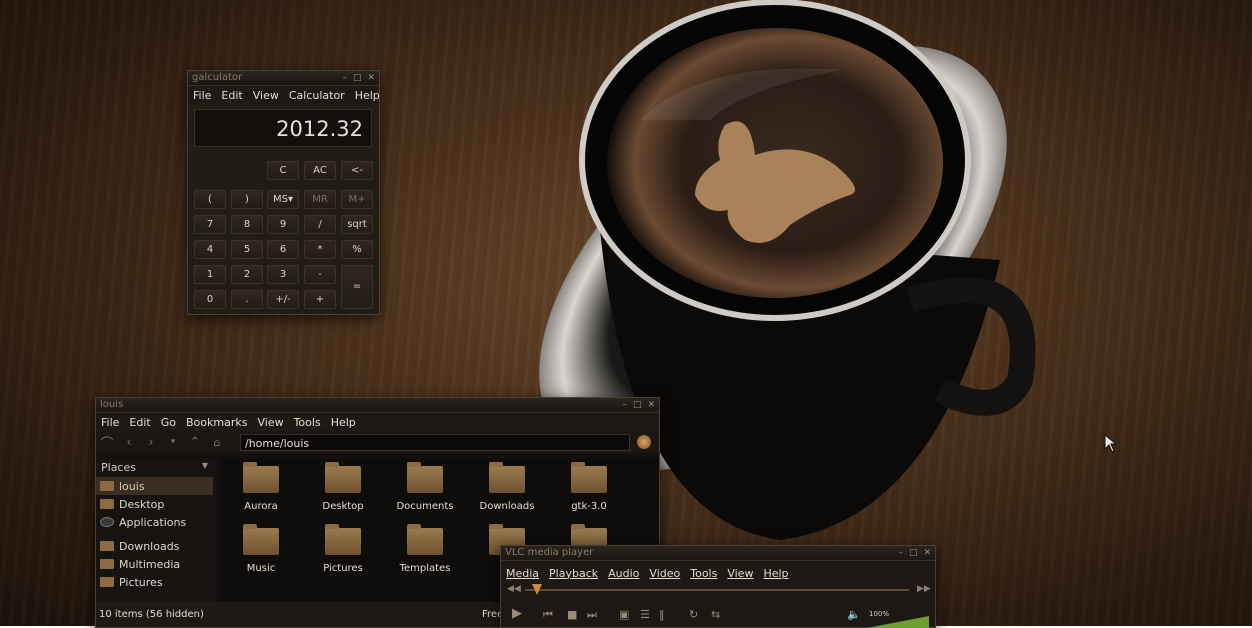 This screenshot has height=628, width=1252. What do you see at coordinates (261, 506) in the screenshot?
I see `folder-label: Aurora` at bounding box center [261, 506].